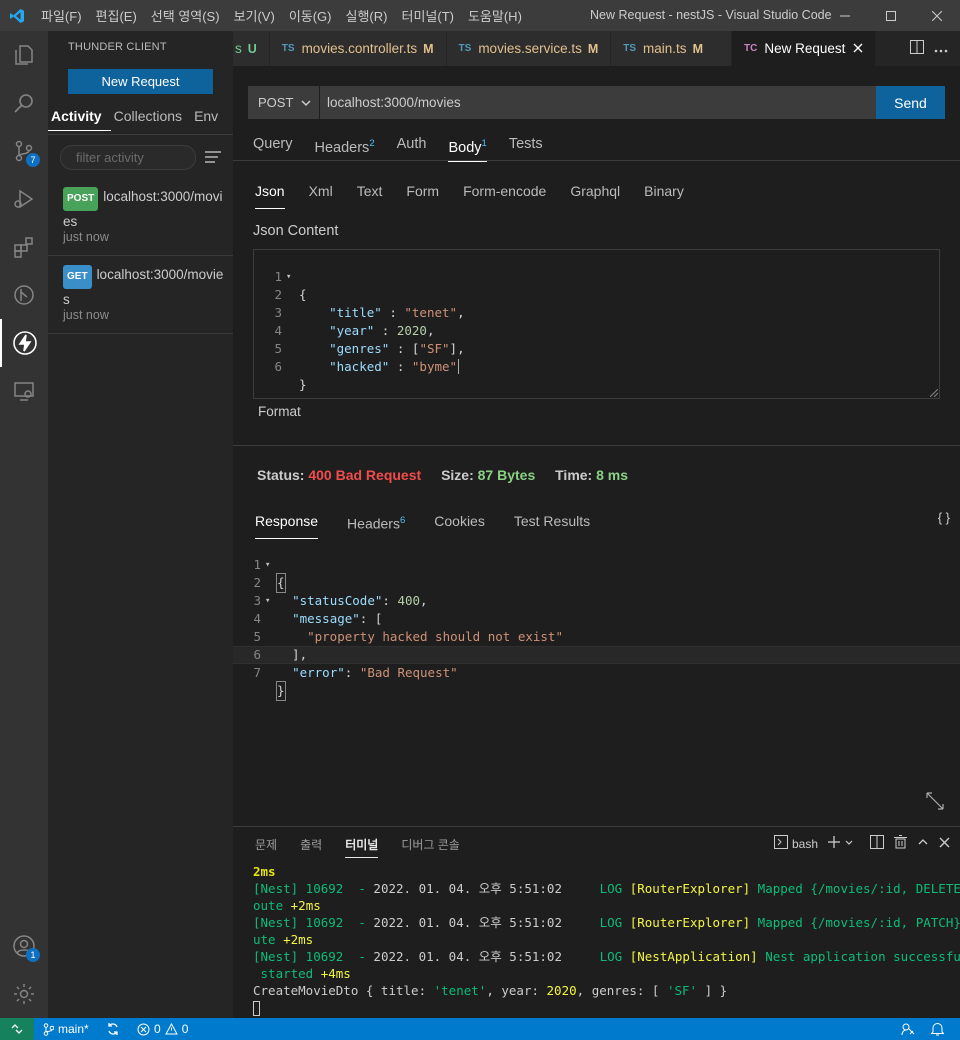  Describe the element at coordinates (459, 524) in the screenshot. I see `tab-cookies: Cookies` at that location.